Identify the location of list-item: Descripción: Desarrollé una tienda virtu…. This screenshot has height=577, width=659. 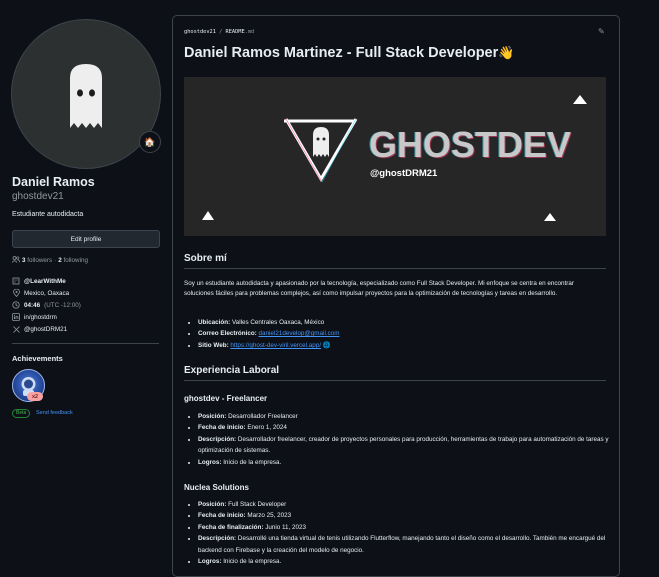
(408, 544).